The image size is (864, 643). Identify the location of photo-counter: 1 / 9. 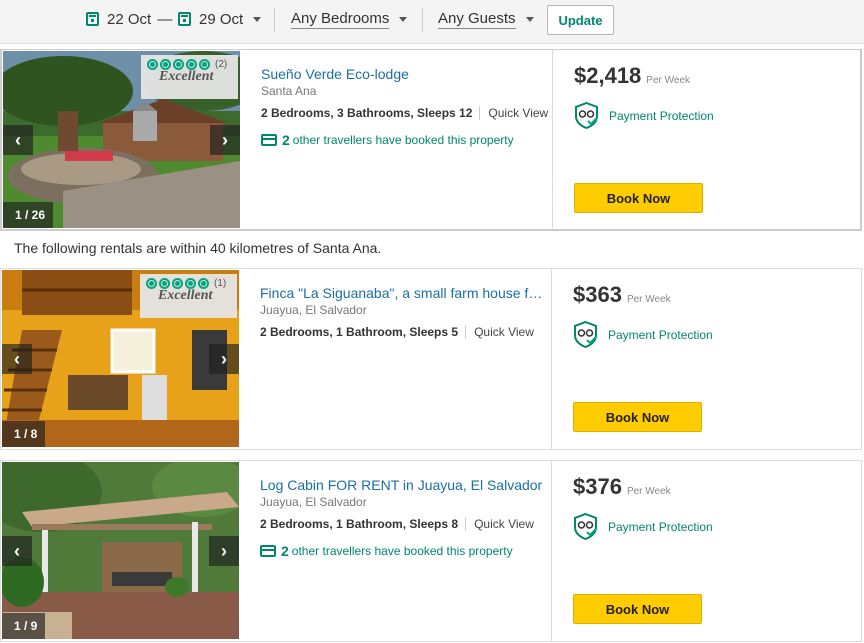
(24, 626).